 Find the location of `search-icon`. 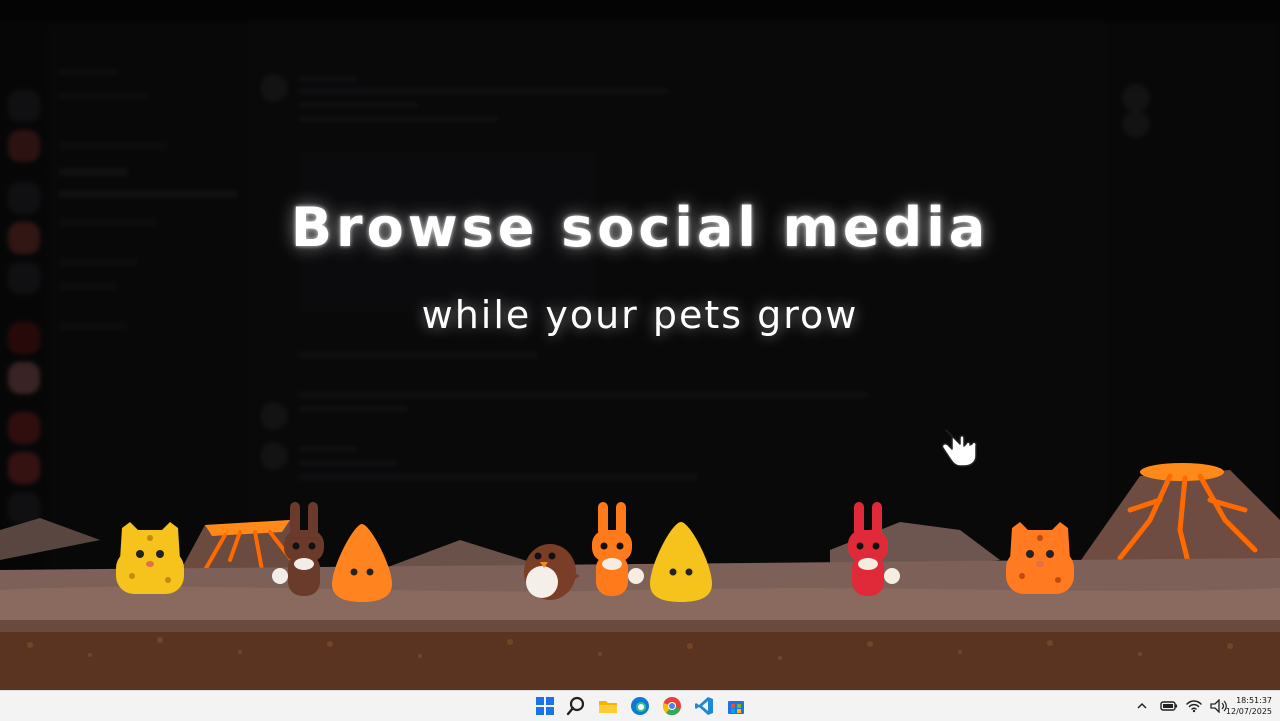

search-icon is located at coordinates (576, 706).